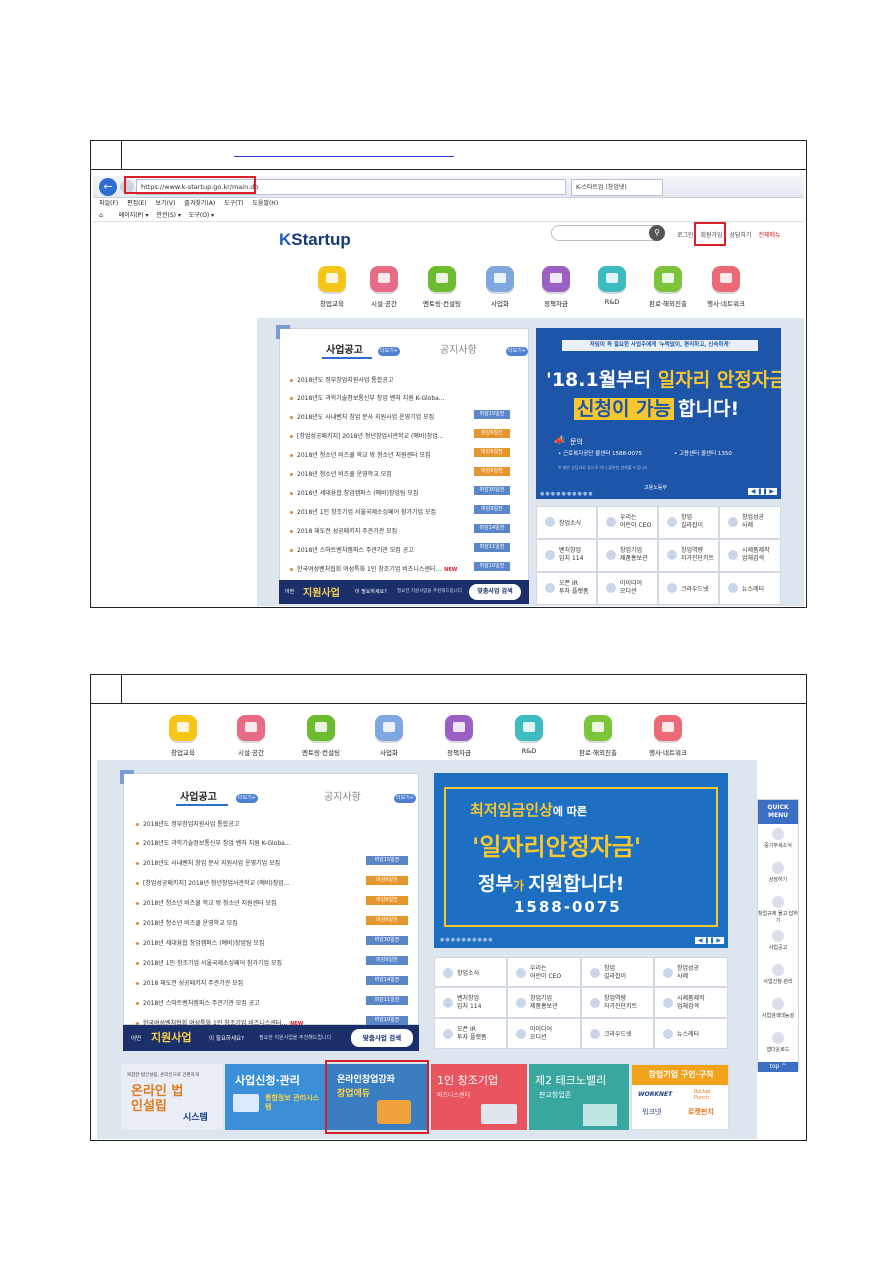 Image resolution: width=893 pixels, height=1262 pixels. Describe the element at coordinates (199, 203) in the screenshot. I see `menu-favorites: 즐겨찾기(A)` at that location.